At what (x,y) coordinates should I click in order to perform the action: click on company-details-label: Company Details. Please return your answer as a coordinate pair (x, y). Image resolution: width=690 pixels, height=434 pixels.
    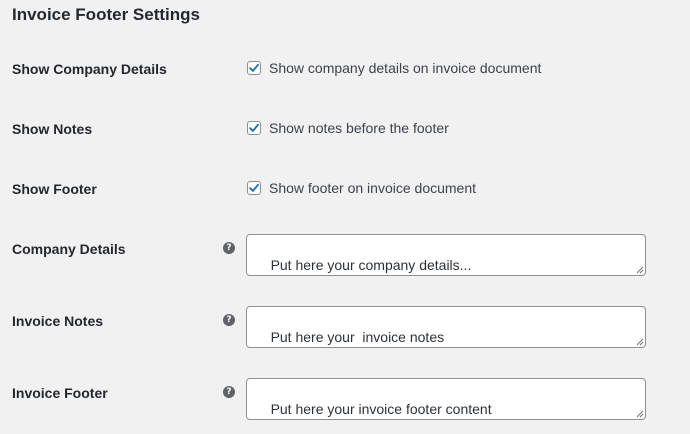
    Looking at the image, I should click on (69, 249).